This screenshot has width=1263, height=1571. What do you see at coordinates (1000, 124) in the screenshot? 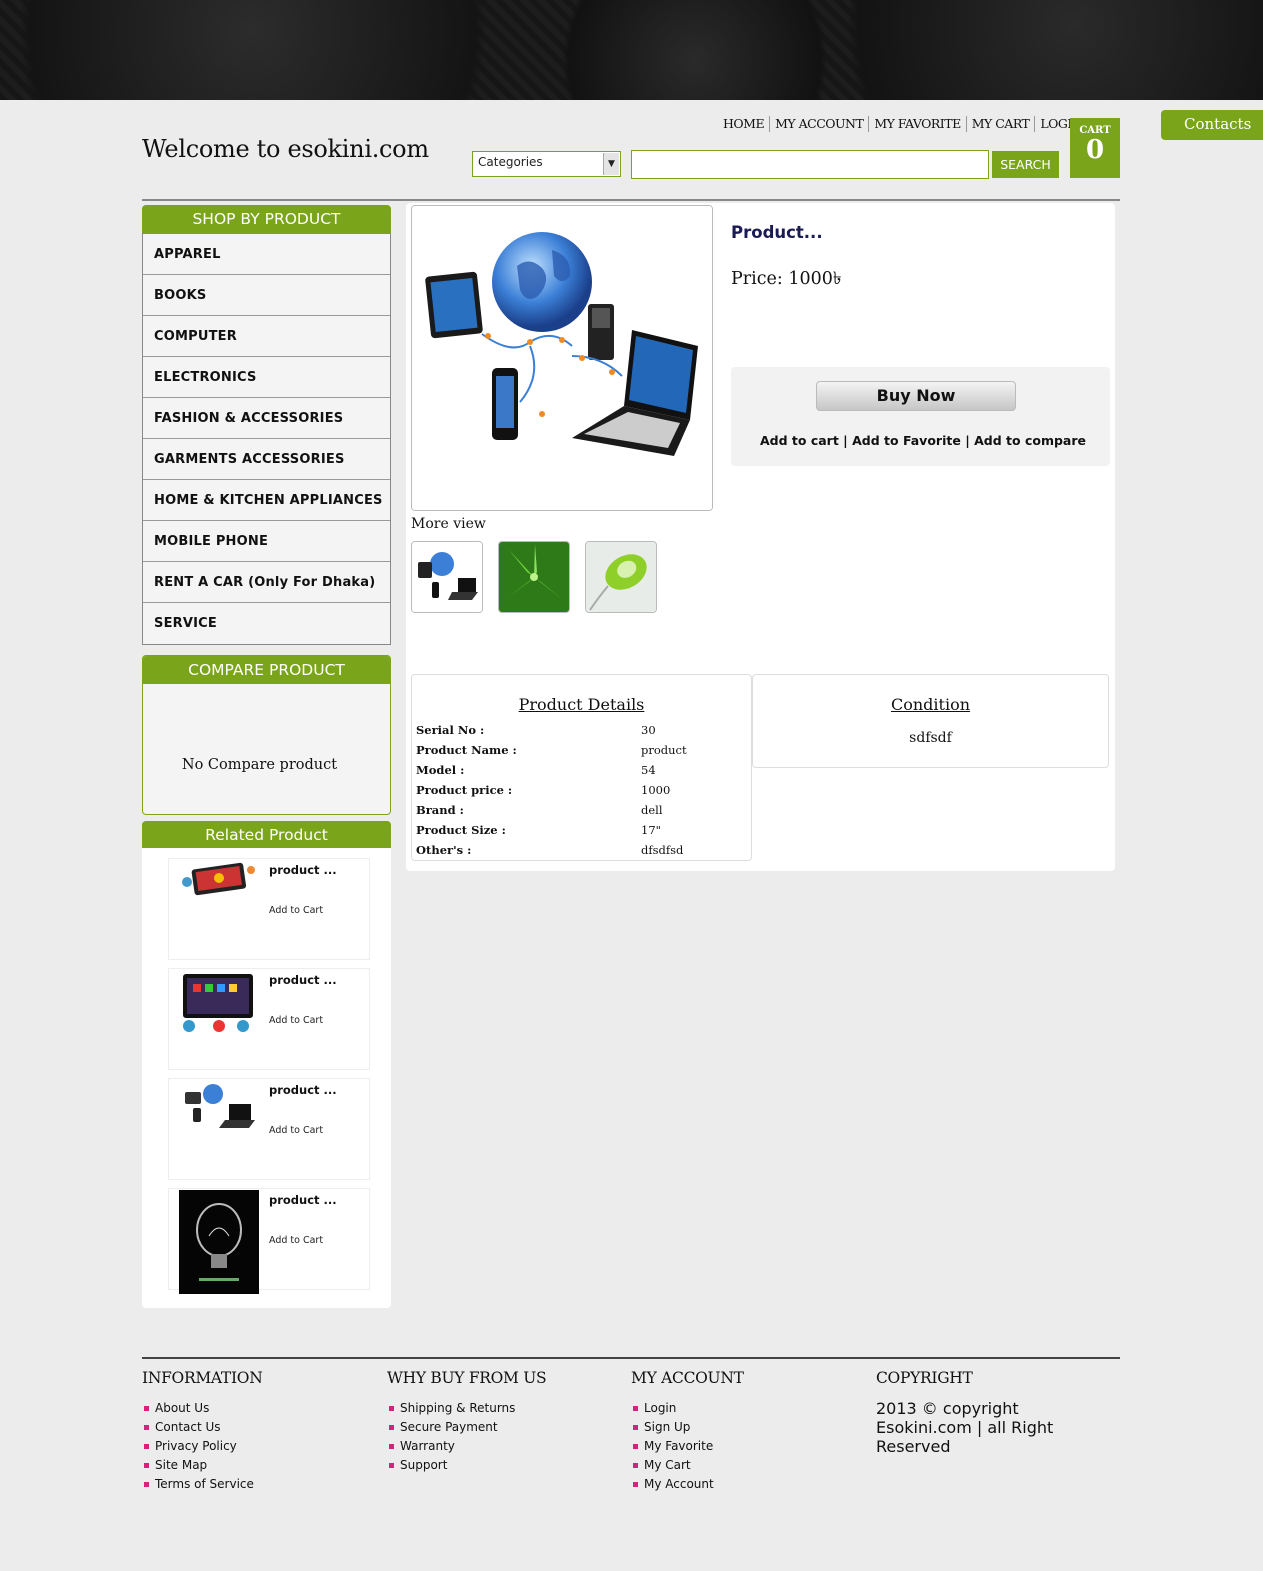
I see `nav-my-cart-link: MY CART` at bounding box center [1000, 124].